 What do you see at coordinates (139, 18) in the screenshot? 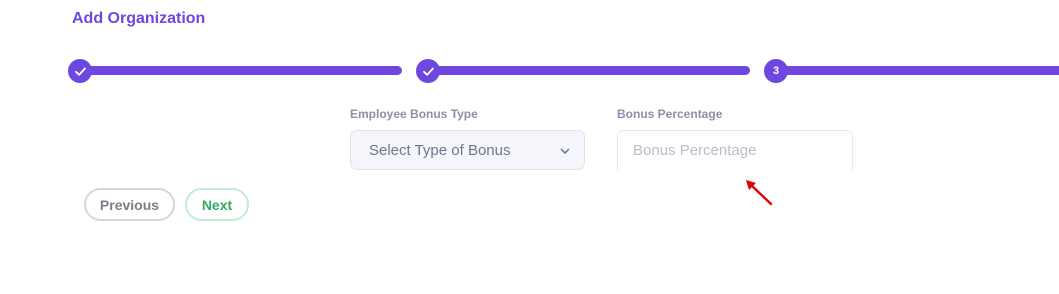
I see `page-title: Add Organization` at bounding box center [139, 18].